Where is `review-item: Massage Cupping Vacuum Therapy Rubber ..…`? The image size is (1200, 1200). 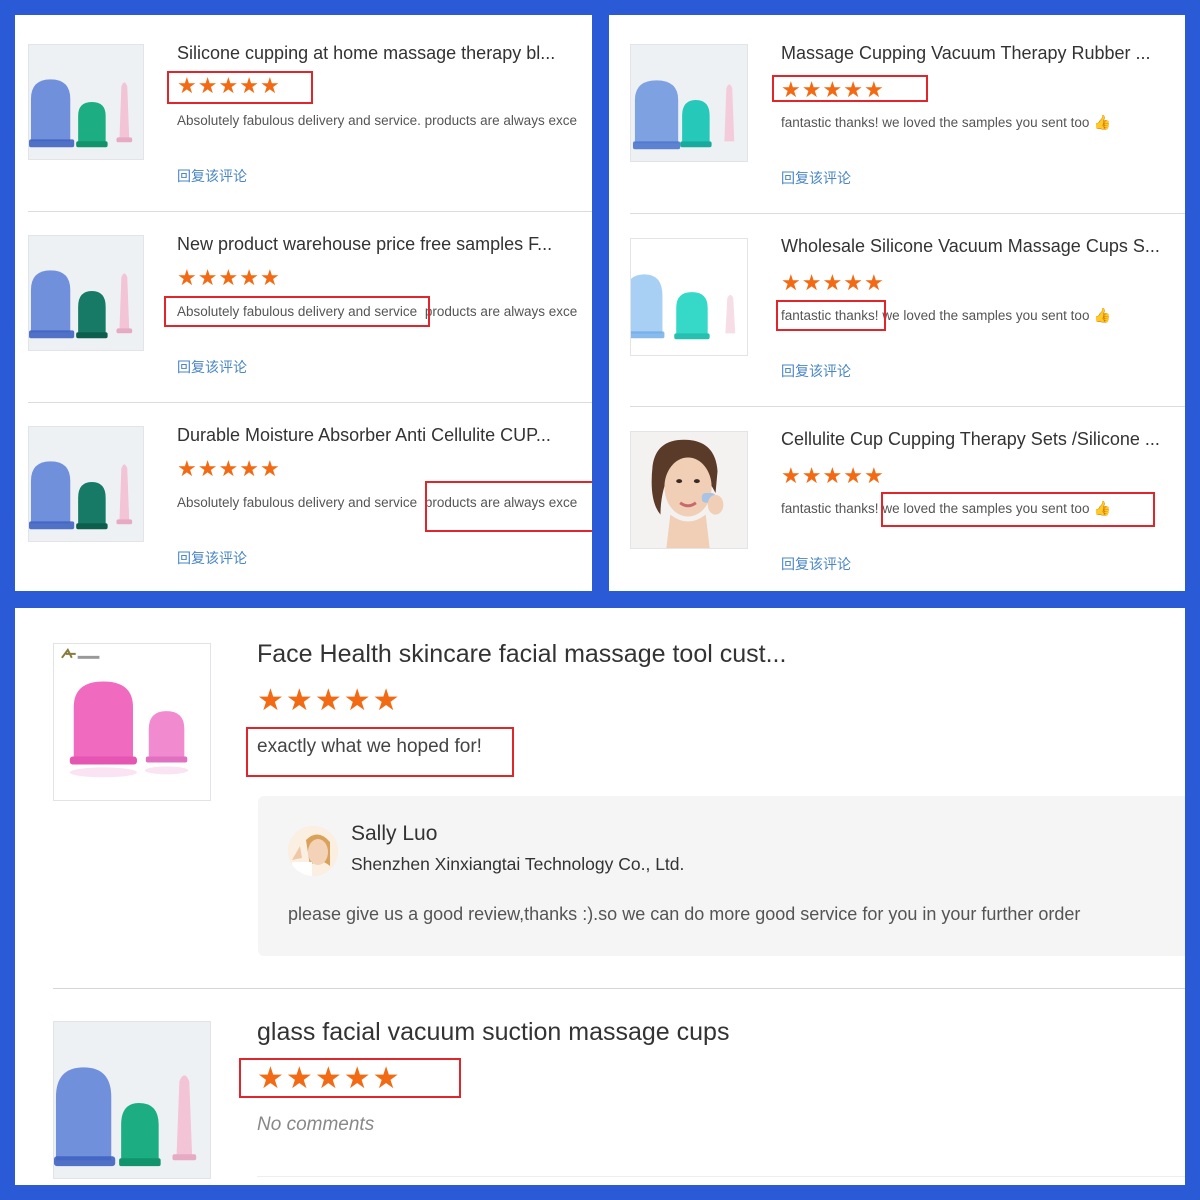 review-item: Massage Cupping Vacuum Therapy Rubber ..… is located at coordinates (897, 114).